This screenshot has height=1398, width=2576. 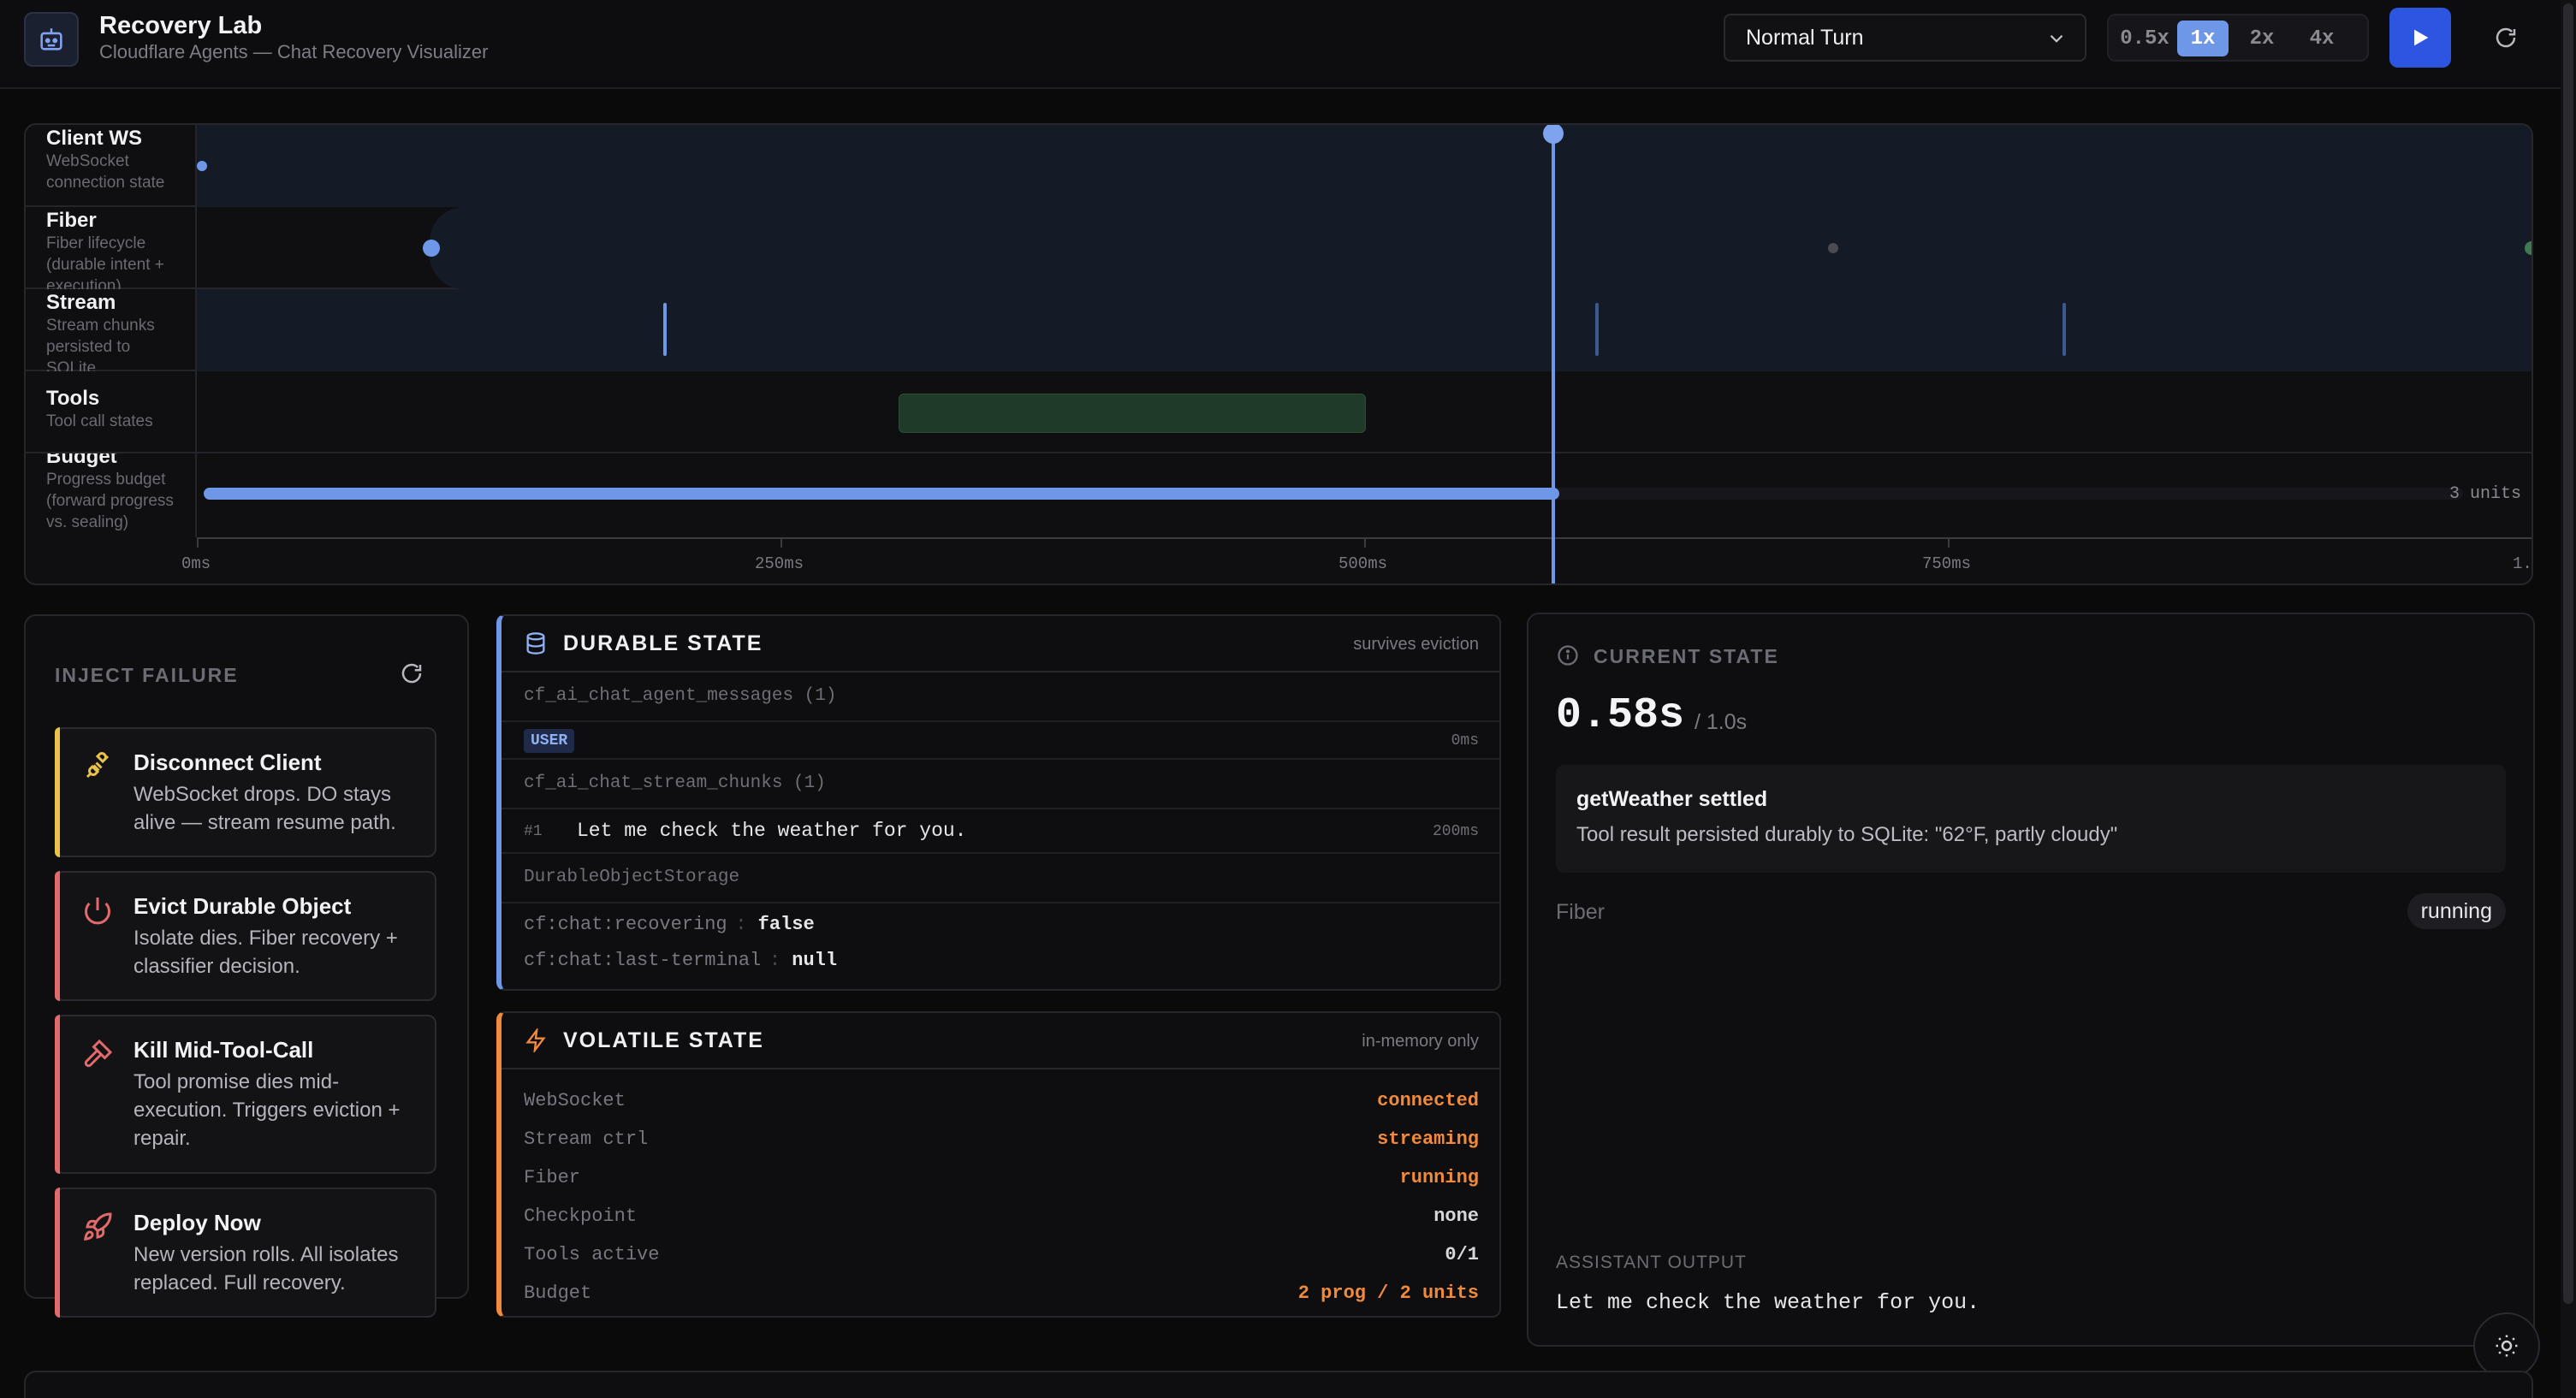 I want to click on scrollbar-thumb, so click(x=2568, y=653).